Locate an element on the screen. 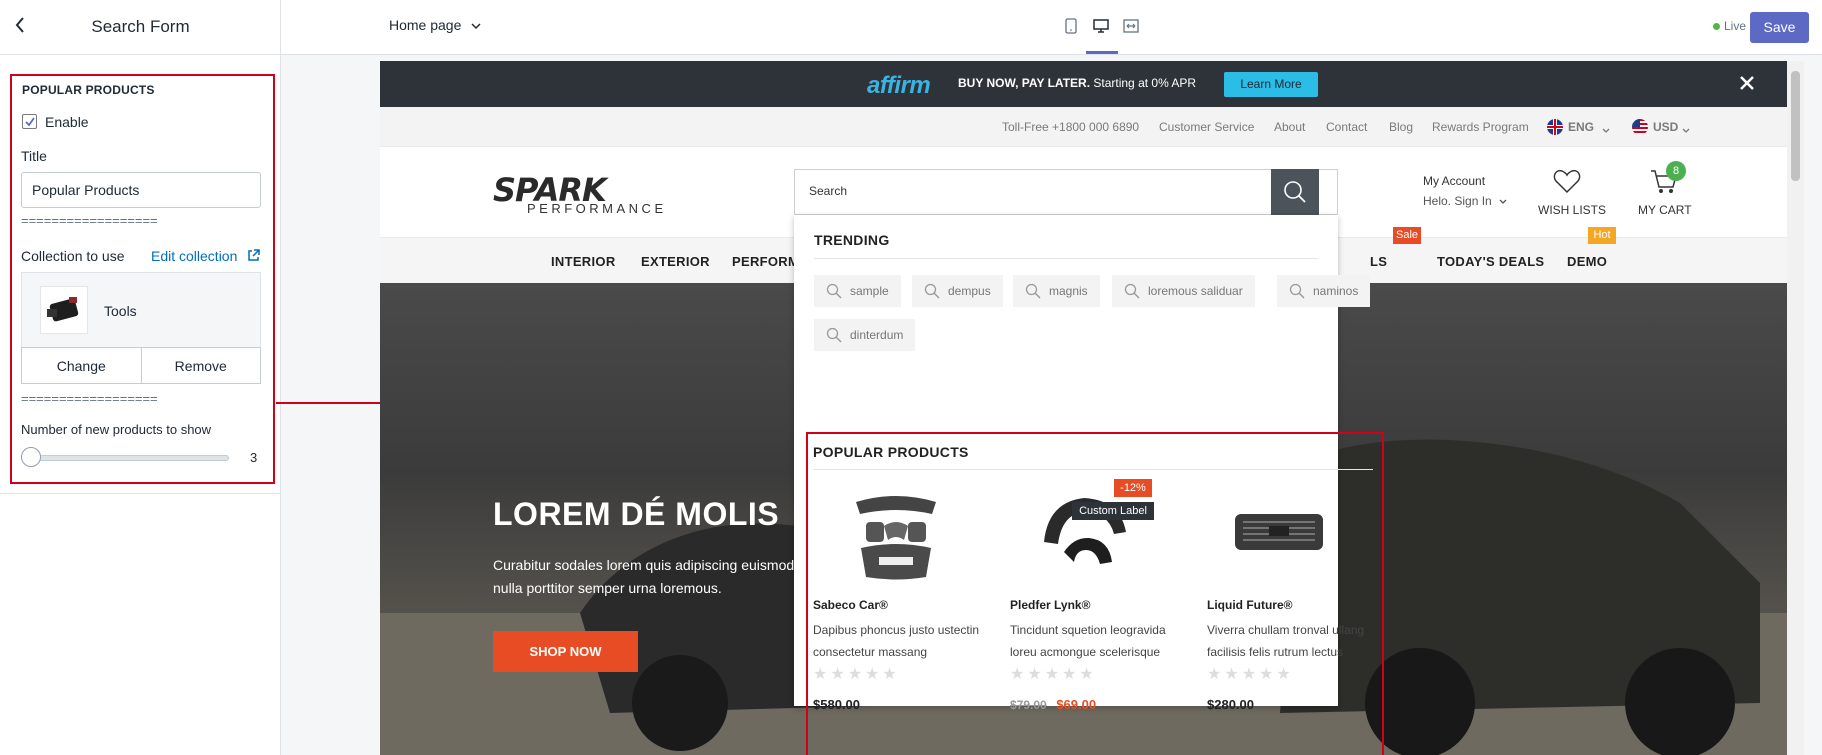  learn-more-button: Learn More is located at coordinates (1271, 84).